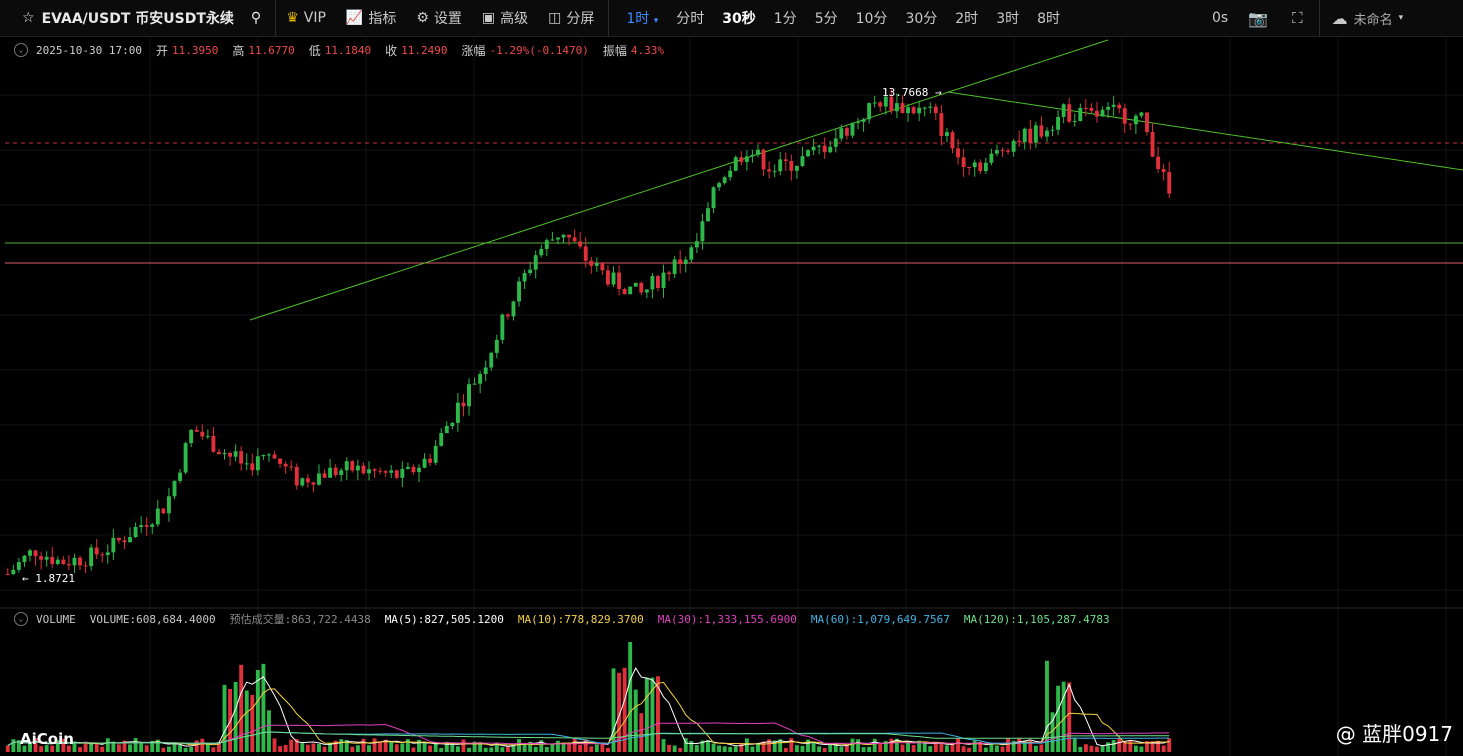 The image size is (1463, 756). I want to click on ohlc-datetime: 2025-10-30 17:00, so click(89, 50).